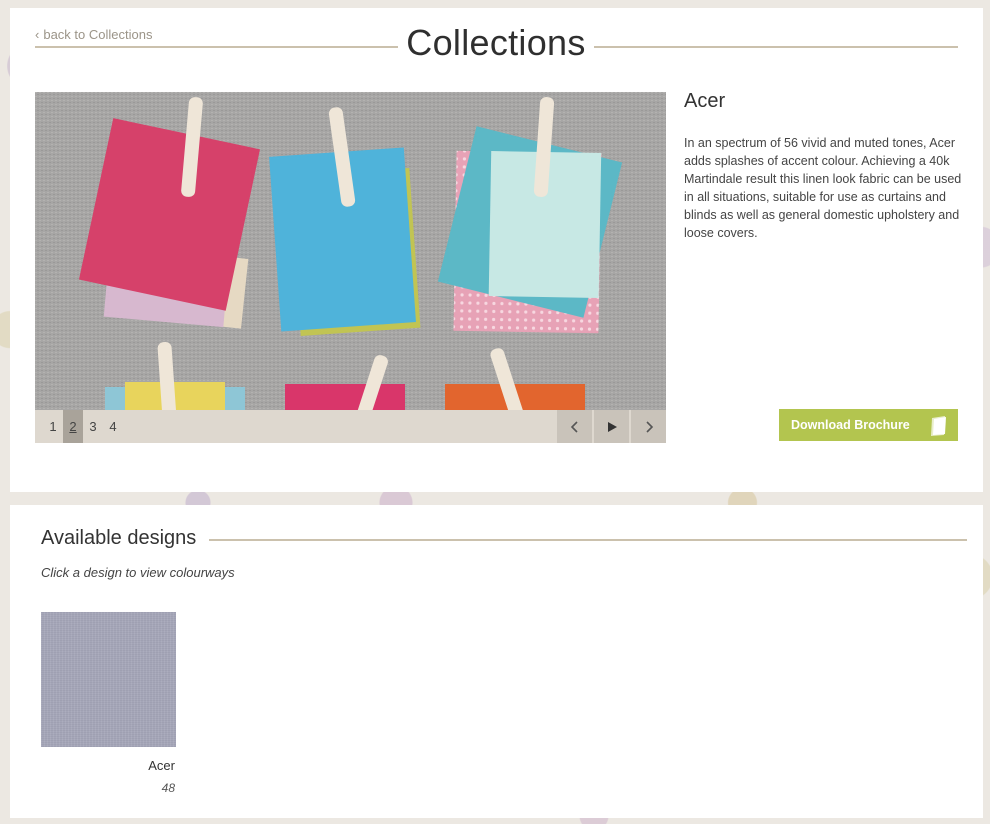 This screenshot has width=990, height=824. I want to click on play-icon, so click(612, 426).